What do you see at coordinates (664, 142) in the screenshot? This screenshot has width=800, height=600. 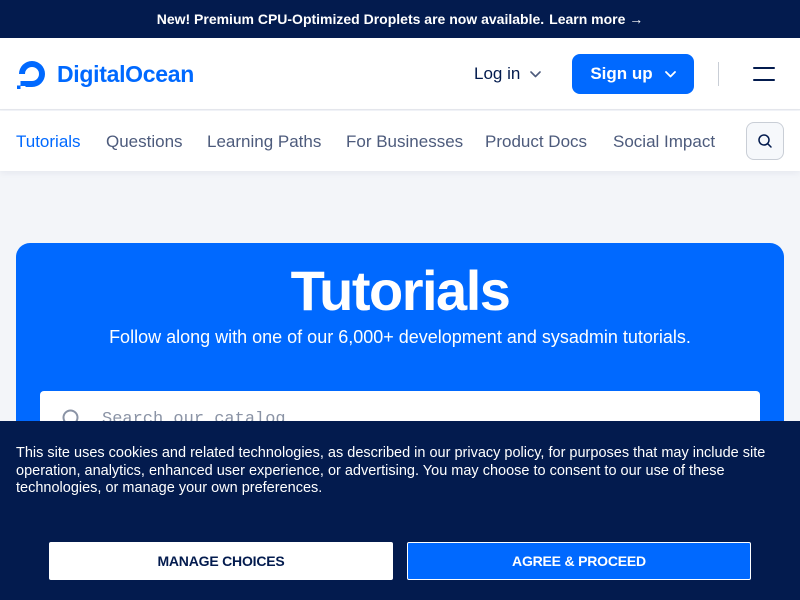 I see `nav-social-impact: Social Impact` at bounding box center [664, 142].